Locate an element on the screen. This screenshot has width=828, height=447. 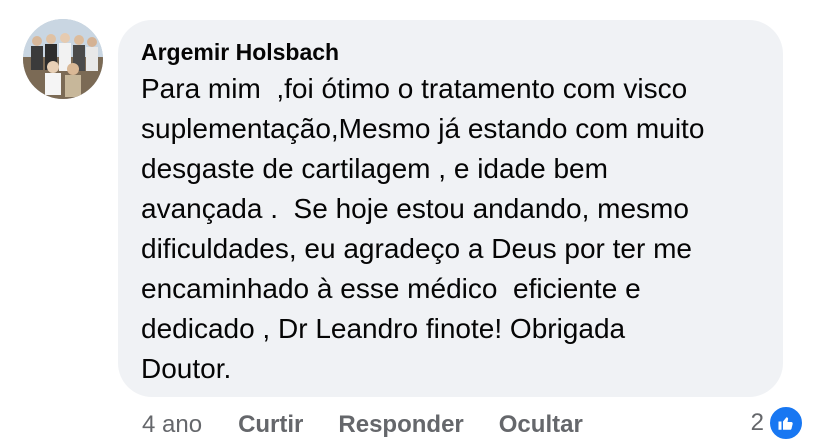
like-button: Curtir is located at coordinates (270, 425).